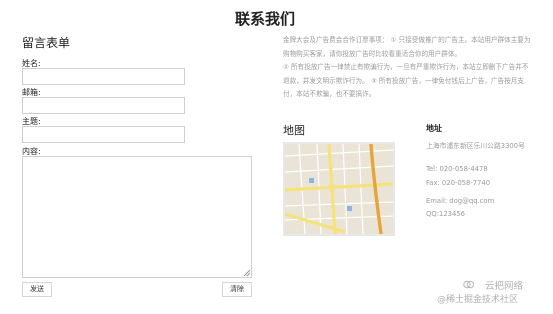  Describe the element at coordinates (468, 284) in the screenshot. I see `watermark-logo-icon` at that location.